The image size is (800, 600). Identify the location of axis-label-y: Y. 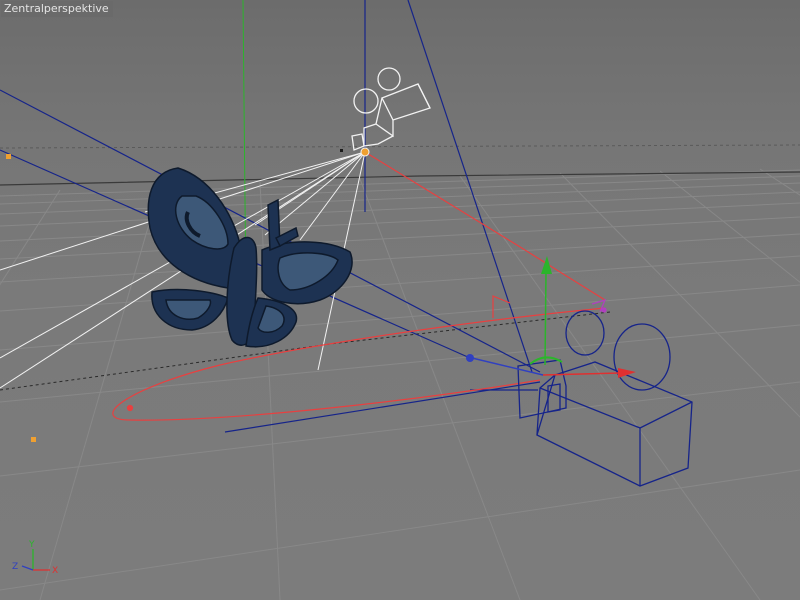
(31, 545).